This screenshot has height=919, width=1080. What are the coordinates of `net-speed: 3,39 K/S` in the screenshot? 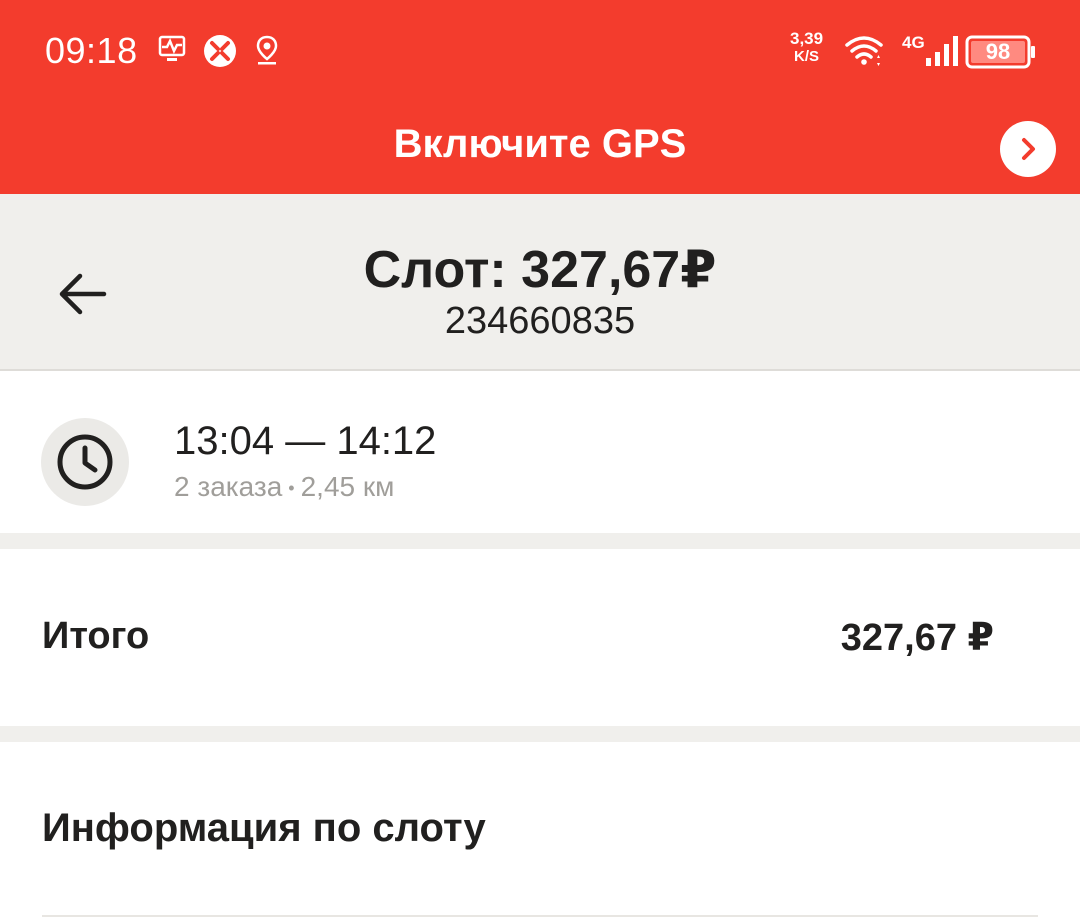 It's located at (806, 48).